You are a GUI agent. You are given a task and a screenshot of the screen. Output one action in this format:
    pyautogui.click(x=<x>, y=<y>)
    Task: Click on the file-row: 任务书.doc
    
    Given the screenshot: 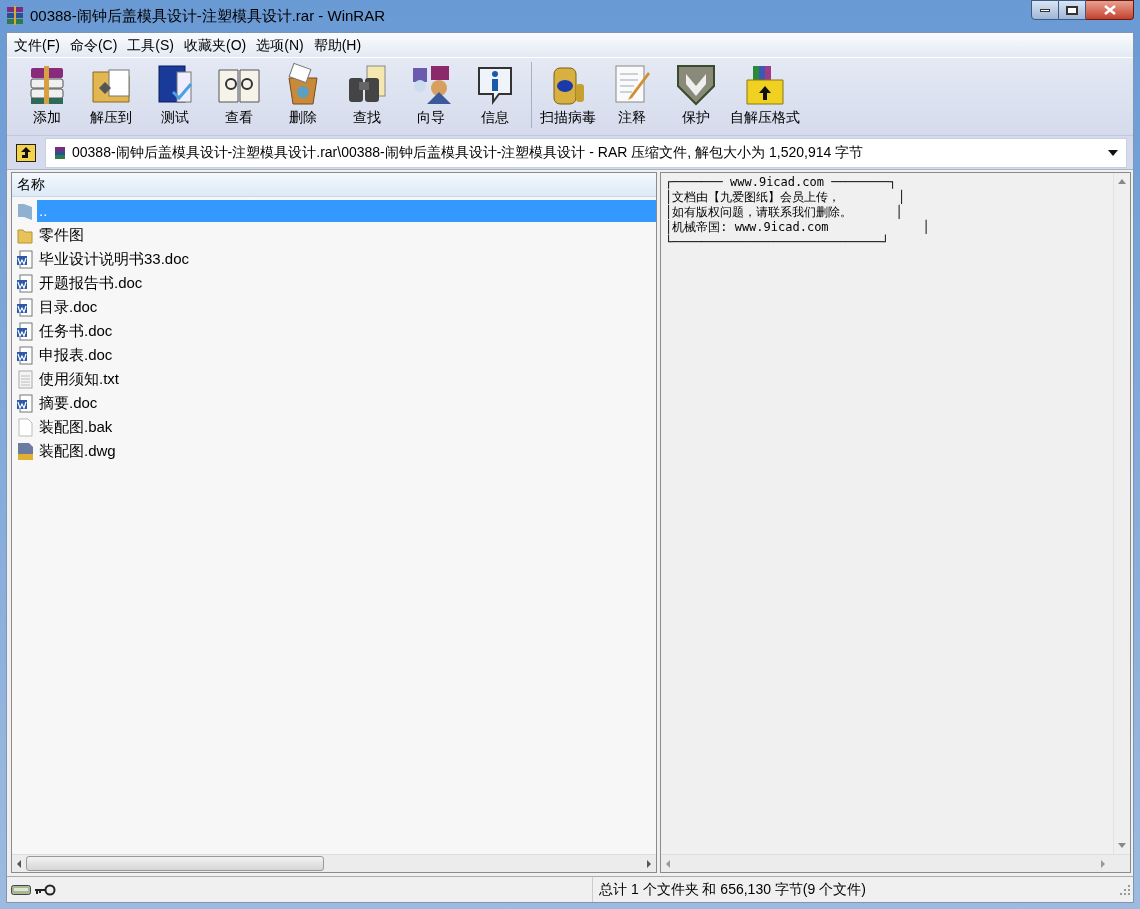 What is the action you would take?
    pyautogui.click(x=334, y=331)
    